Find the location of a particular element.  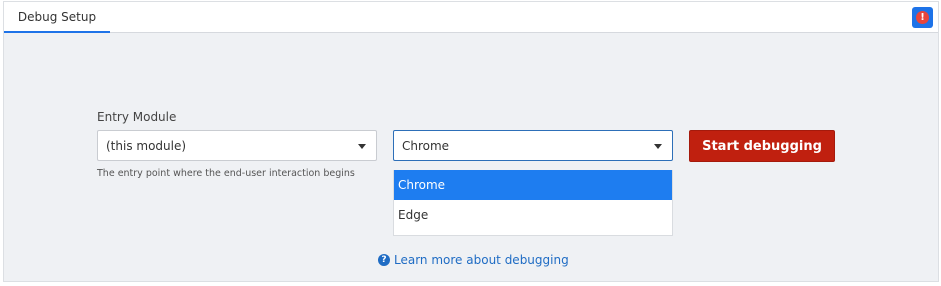

start-debugging-button: Start debugging is located at coordinates (762, 146).